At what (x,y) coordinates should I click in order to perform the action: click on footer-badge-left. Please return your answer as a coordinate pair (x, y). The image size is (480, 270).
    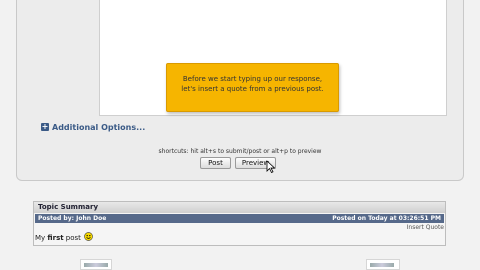
    Looking at the image, I should click on (96, 264).